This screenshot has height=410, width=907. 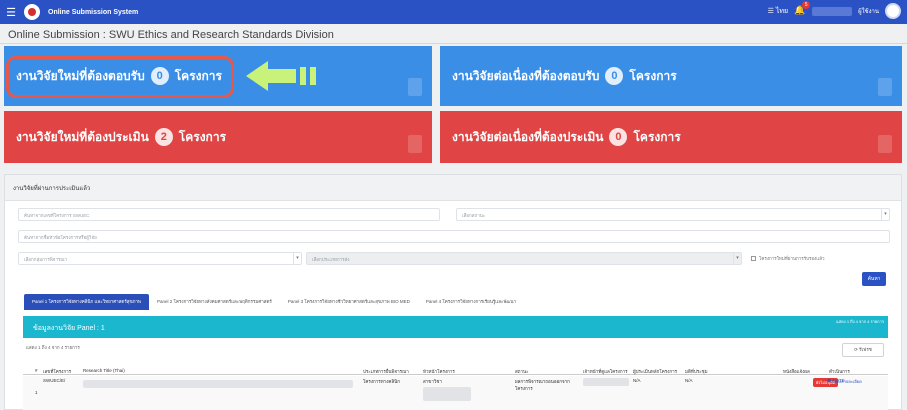 I want to click on col-resolution: มติที่ประชุม, so click(x=696, y=371).